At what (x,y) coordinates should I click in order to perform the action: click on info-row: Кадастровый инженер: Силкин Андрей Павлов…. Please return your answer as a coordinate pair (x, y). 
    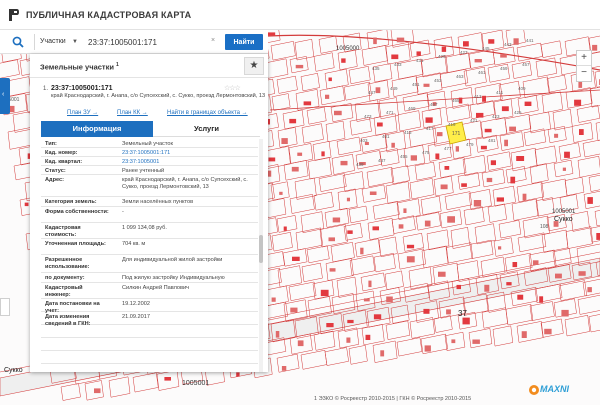
    Looking at the image, I should click on (149, 291).